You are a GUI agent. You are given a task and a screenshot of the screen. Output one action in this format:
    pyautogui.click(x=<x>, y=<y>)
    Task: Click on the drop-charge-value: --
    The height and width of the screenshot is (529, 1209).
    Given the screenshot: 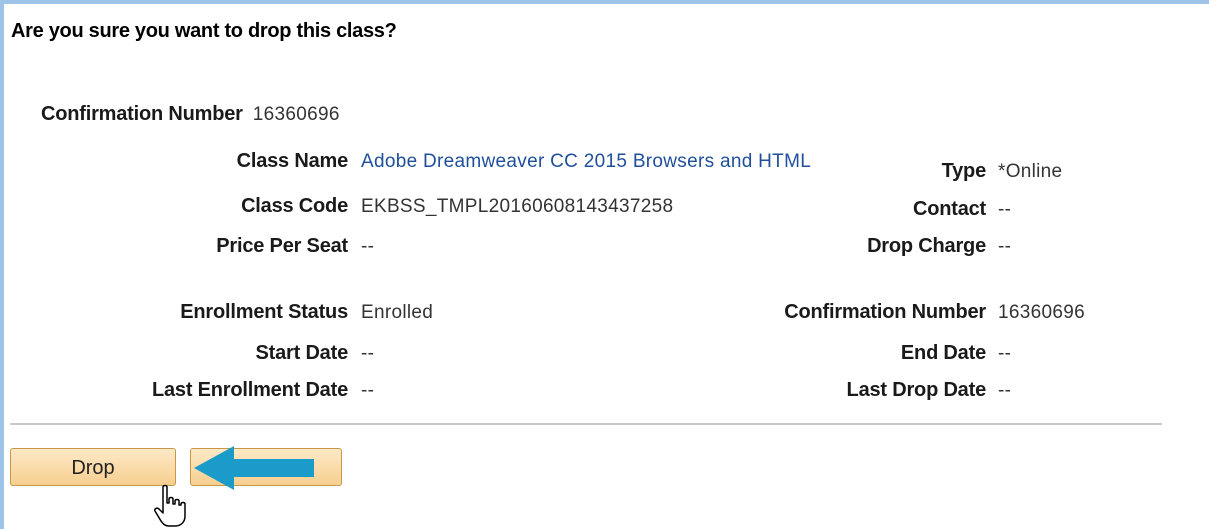 What is the action you would take?
    pyautogui.click(x=1005, y=246)
    